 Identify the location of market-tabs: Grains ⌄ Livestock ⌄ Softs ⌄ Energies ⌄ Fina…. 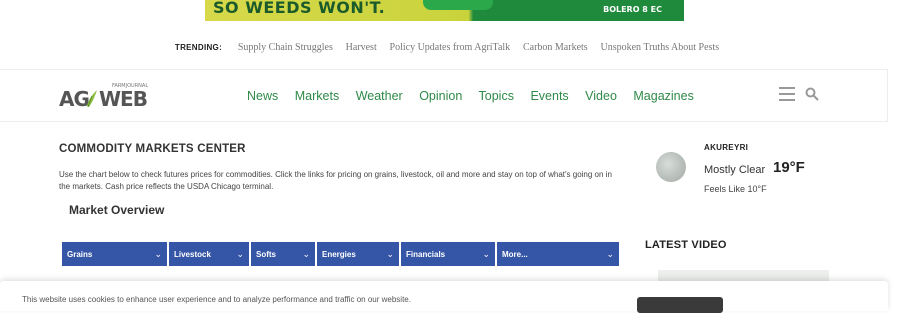
(340, 254).